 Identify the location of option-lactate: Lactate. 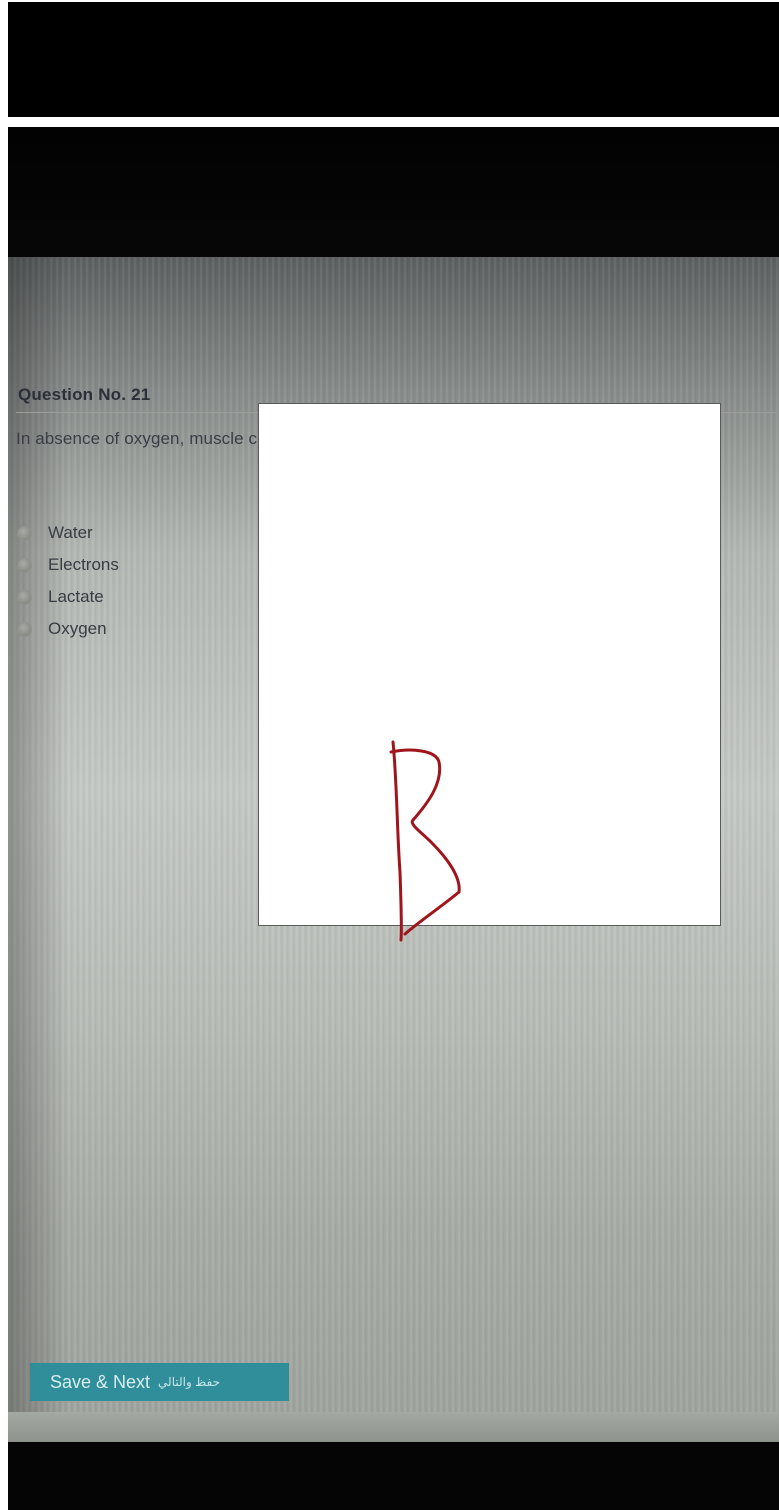
(68, 597).